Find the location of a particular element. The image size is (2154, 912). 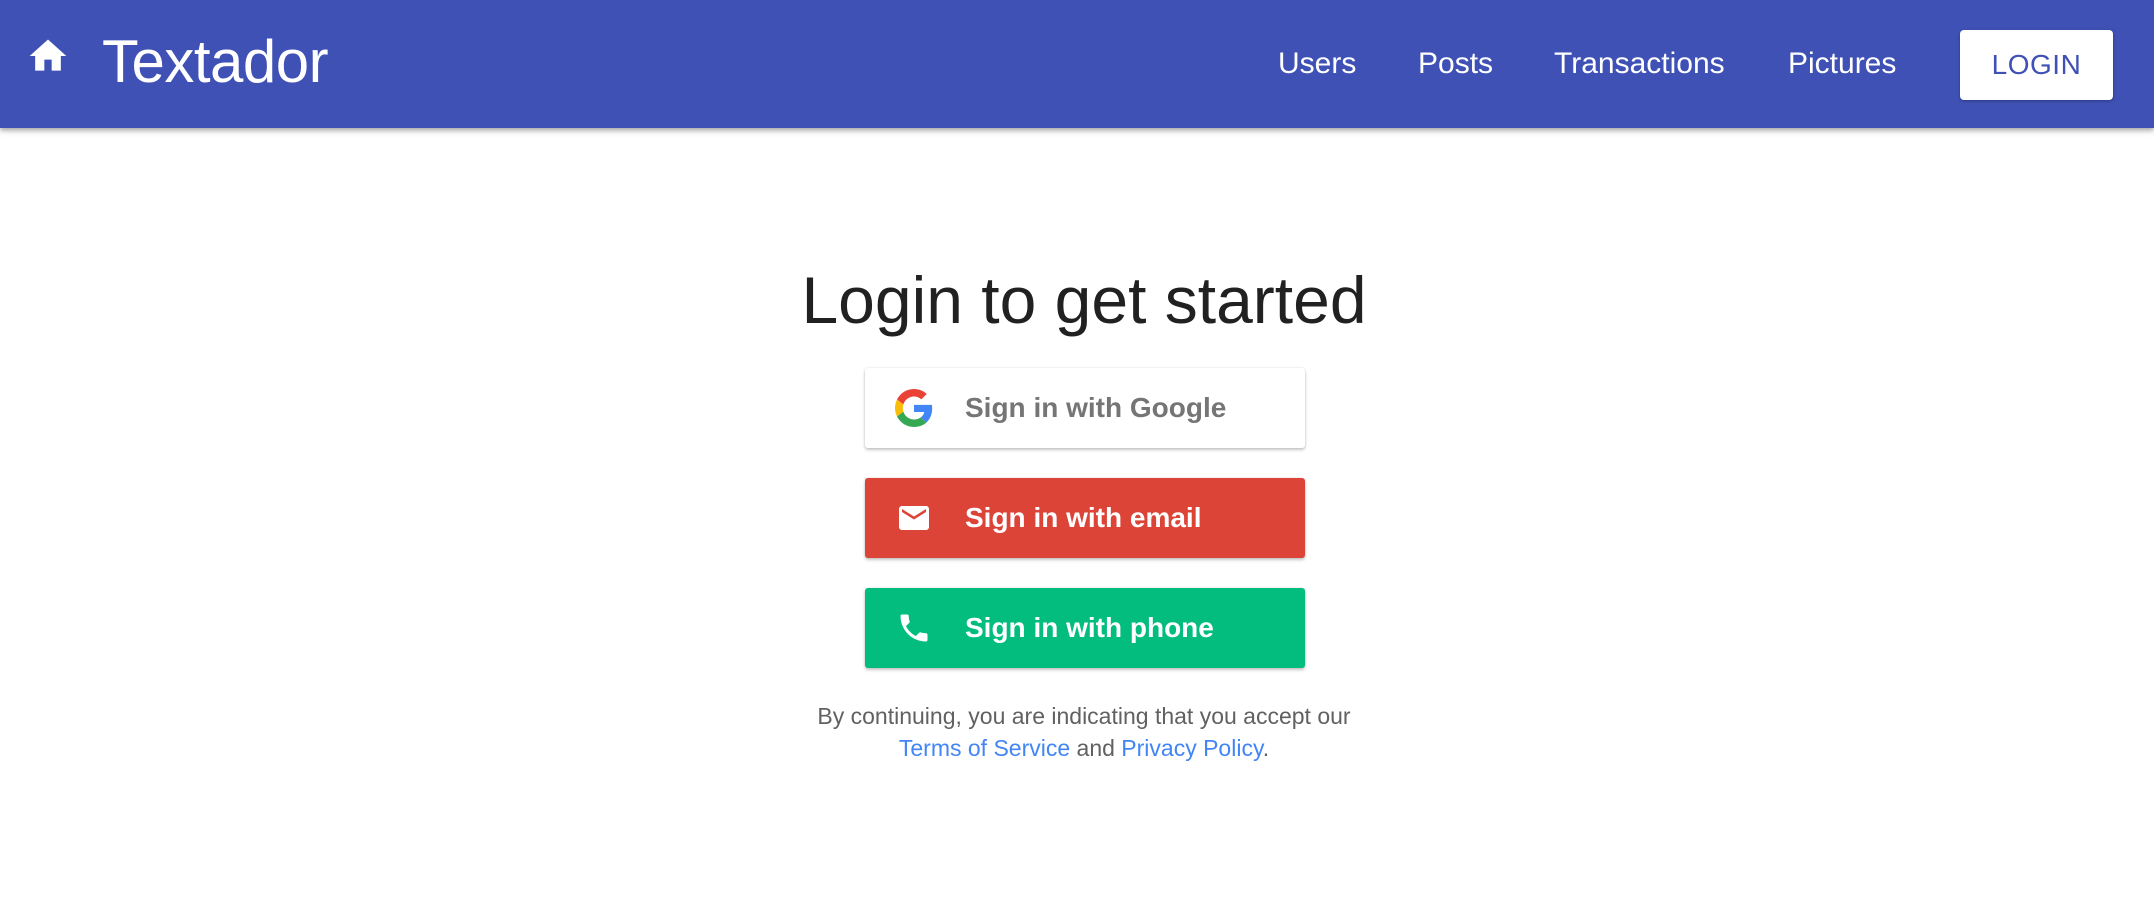

terms-notice-period: . is located at coordinates (1266, 748).